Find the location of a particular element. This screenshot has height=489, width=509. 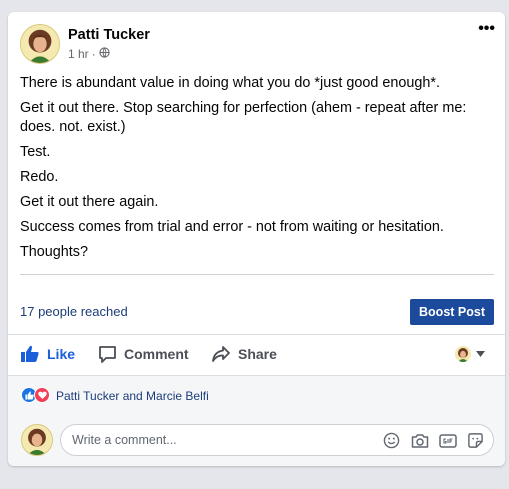

comment-tools is located at coordinates (433, 440).